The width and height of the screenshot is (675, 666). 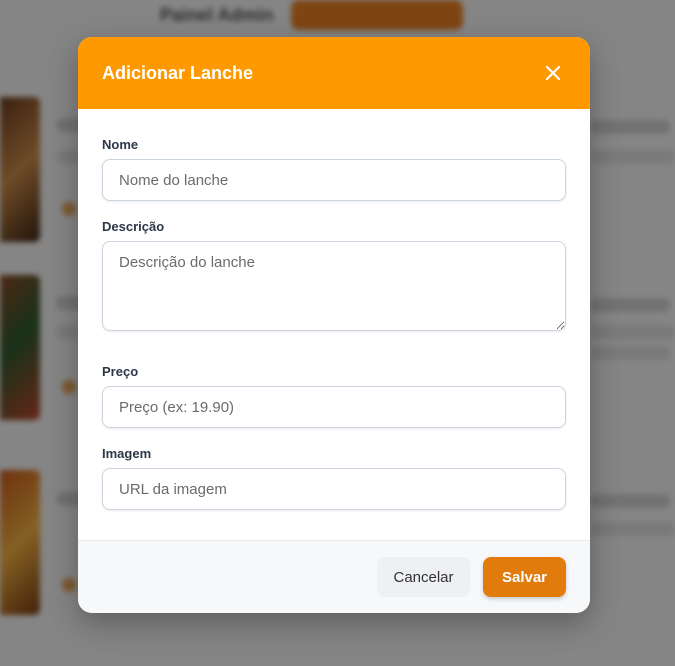 What do you see at coordinates (334, 286) in the screenshot?
I see `description-textarea` at bounding box center [334, 286].